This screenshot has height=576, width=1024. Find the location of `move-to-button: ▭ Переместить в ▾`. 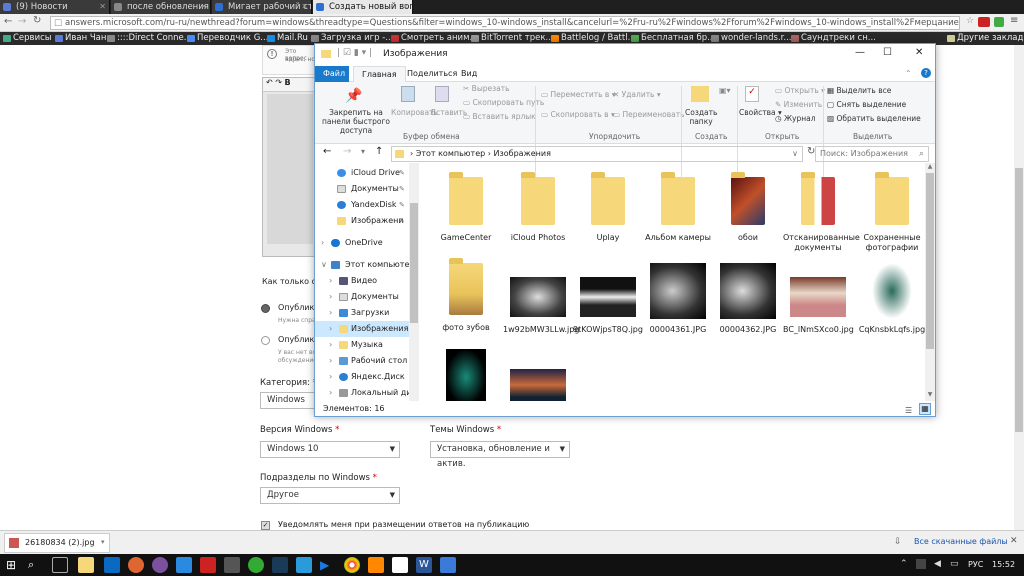

move-to-button: ▭ Переместить в ▾ is located at coordinates (578, 94).